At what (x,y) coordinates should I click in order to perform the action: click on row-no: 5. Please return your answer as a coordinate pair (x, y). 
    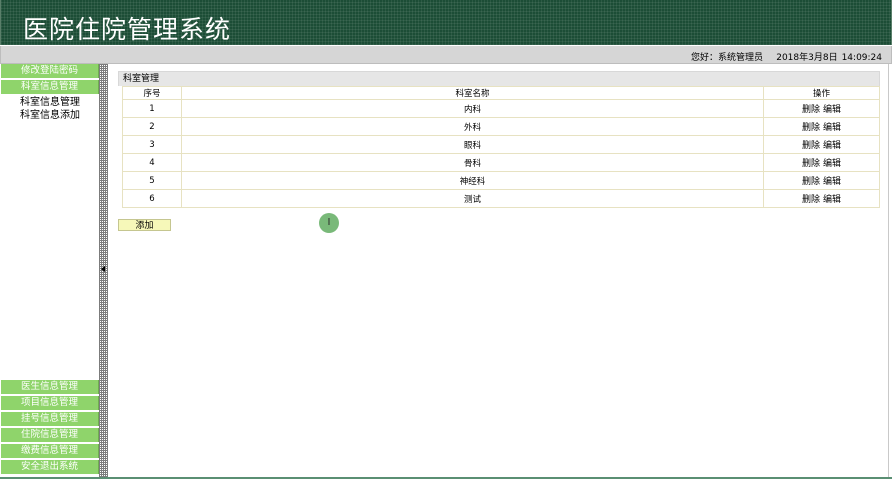
    Looking at the image, I should click on (152, 180).